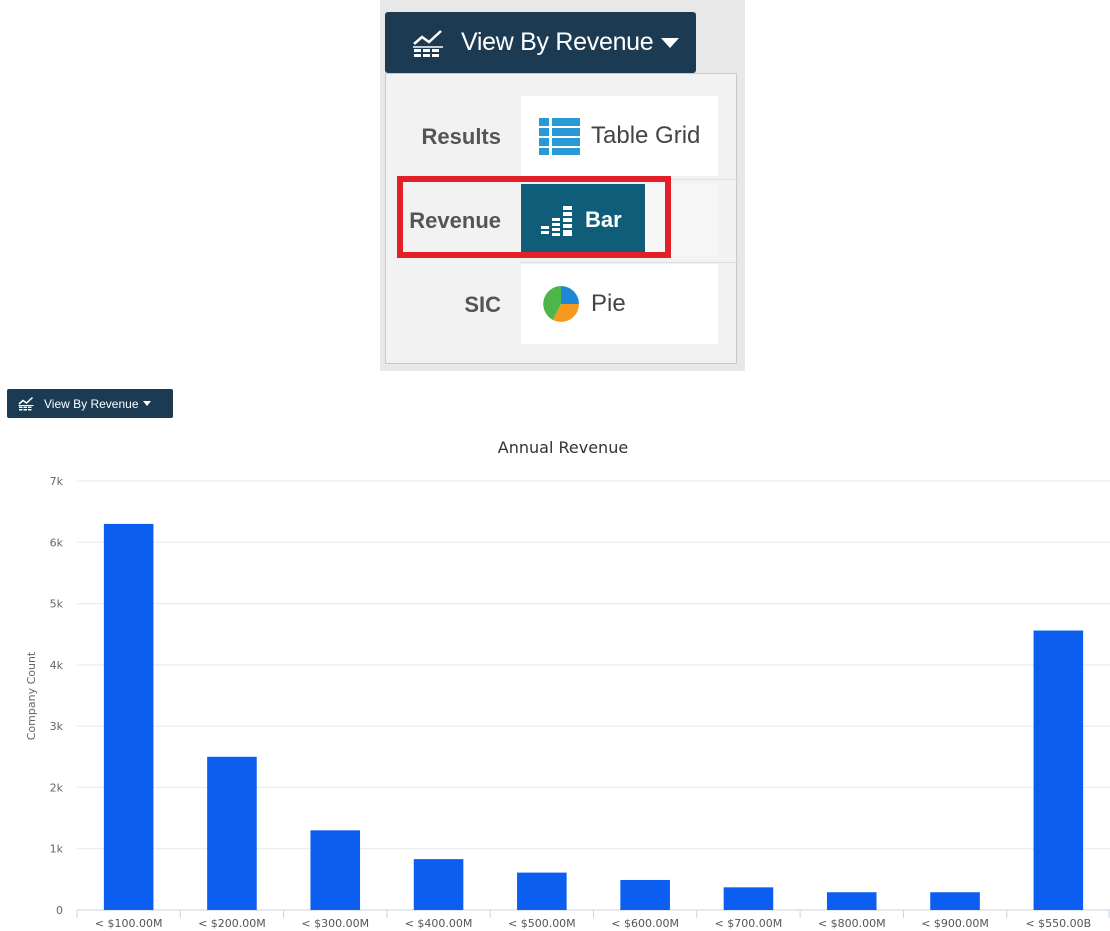 The height and width of the screenshot is (931, 1110). Describe the element at coordinates (561, 304) in the screenshot. I see `pie-chart-icon` at that location.